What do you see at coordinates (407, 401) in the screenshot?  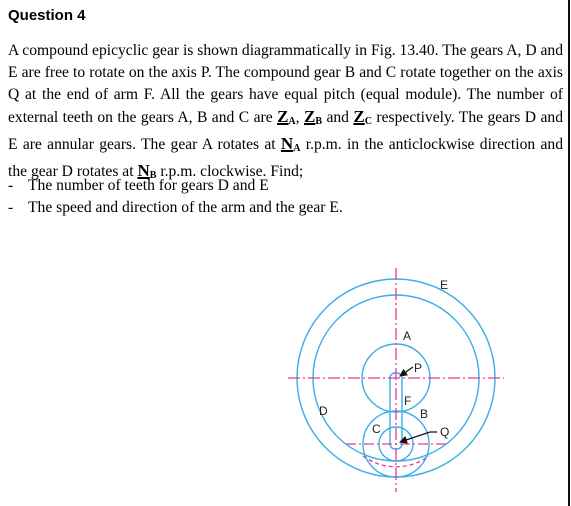 I see `label-f: F` at bounding box center [407, 401].